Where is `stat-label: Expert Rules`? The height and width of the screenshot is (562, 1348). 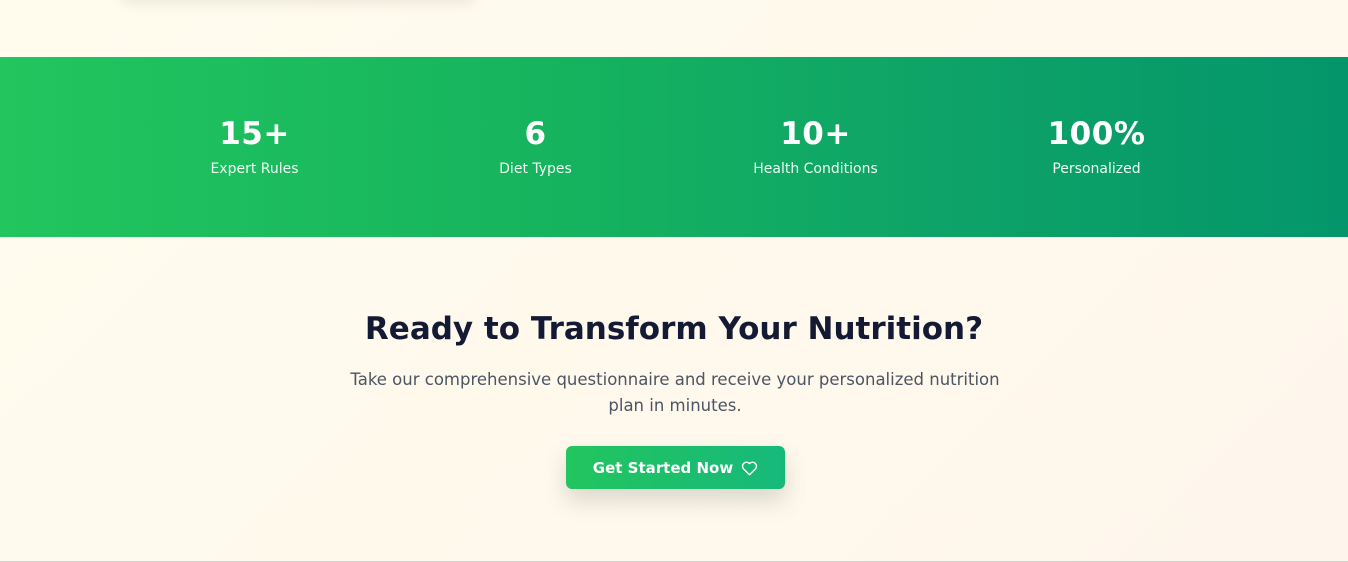
stat-label: Expert Rules is located at coordinates (254, 169).